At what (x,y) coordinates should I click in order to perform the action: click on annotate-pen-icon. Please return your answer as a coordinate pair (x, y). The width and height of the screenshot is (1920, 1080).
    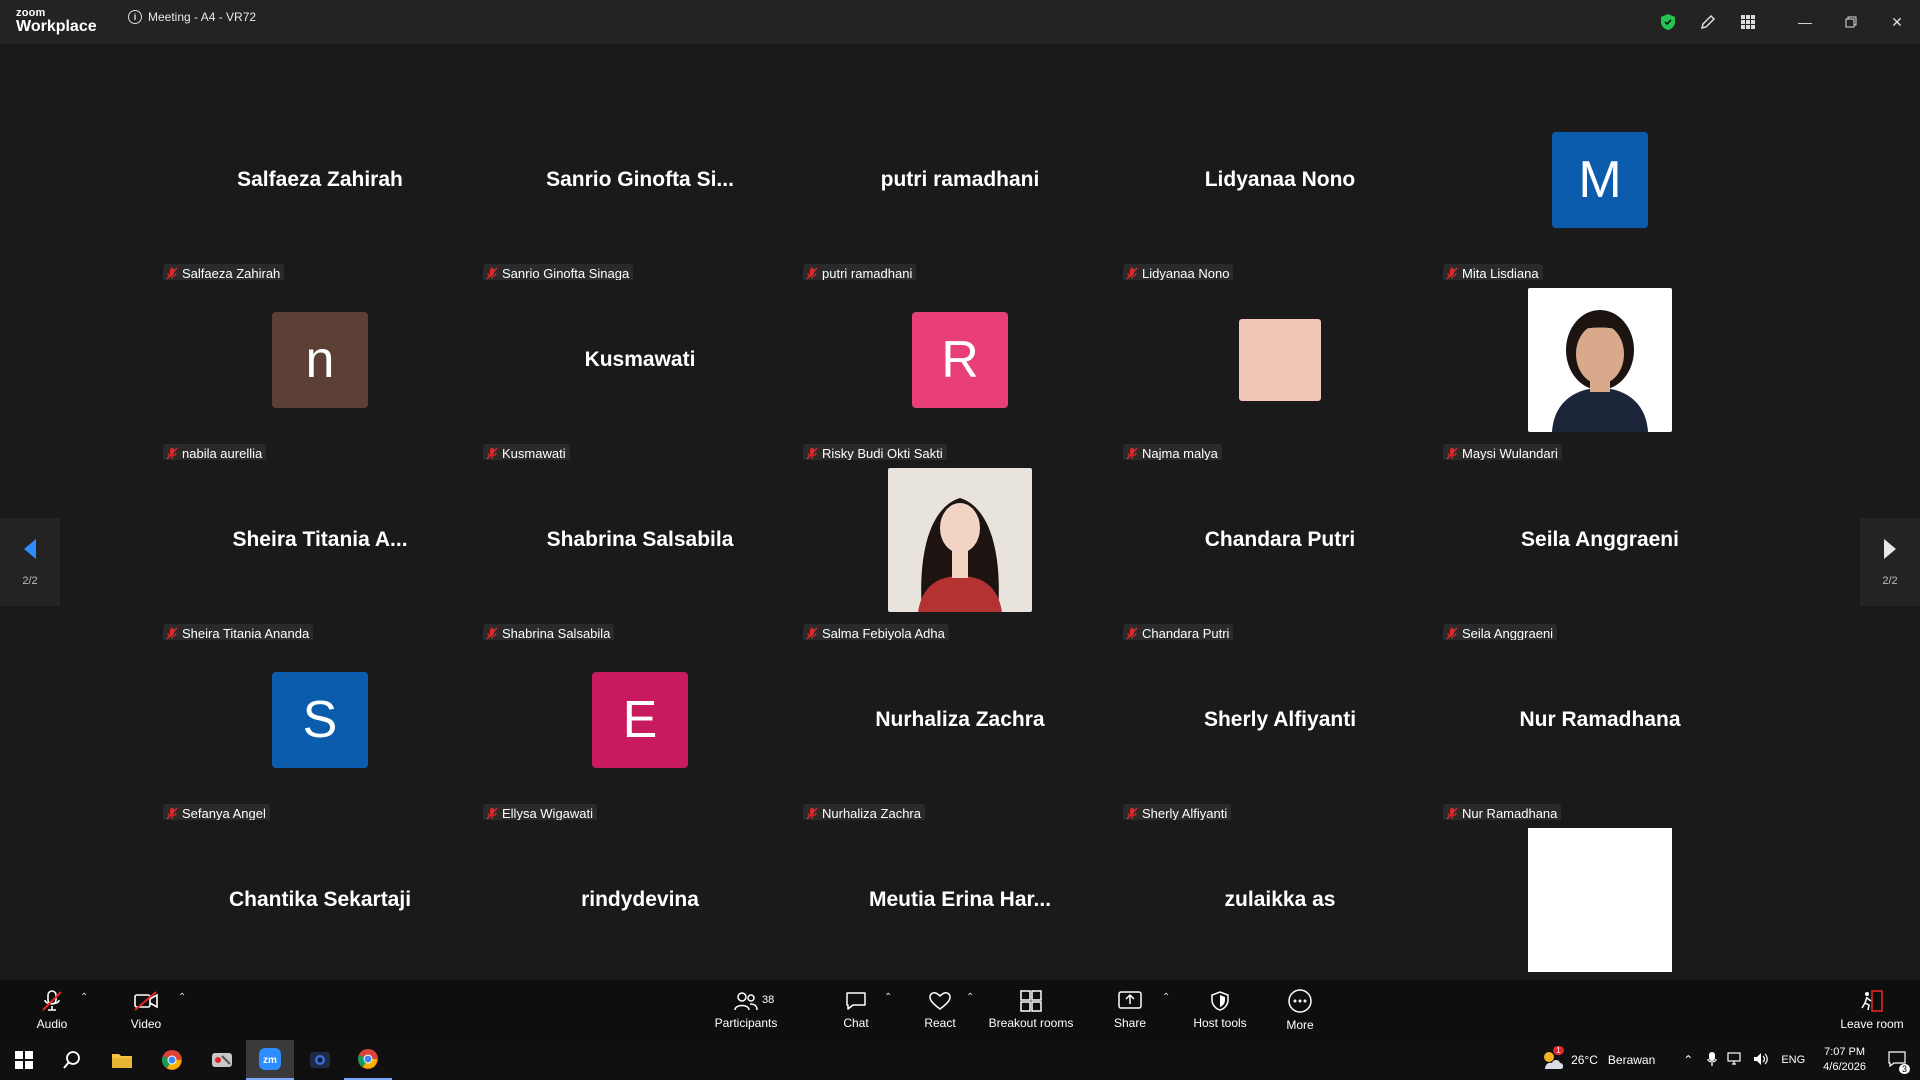
    Looking at the image, I should click on (1708, 22).